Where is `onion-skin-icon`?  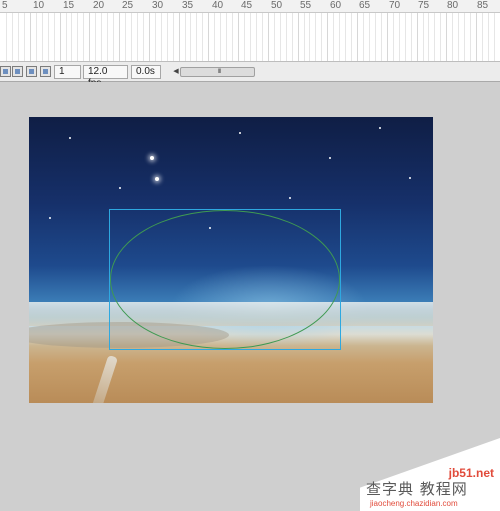 onion-skin-icon is located at coordinates (17, 71).